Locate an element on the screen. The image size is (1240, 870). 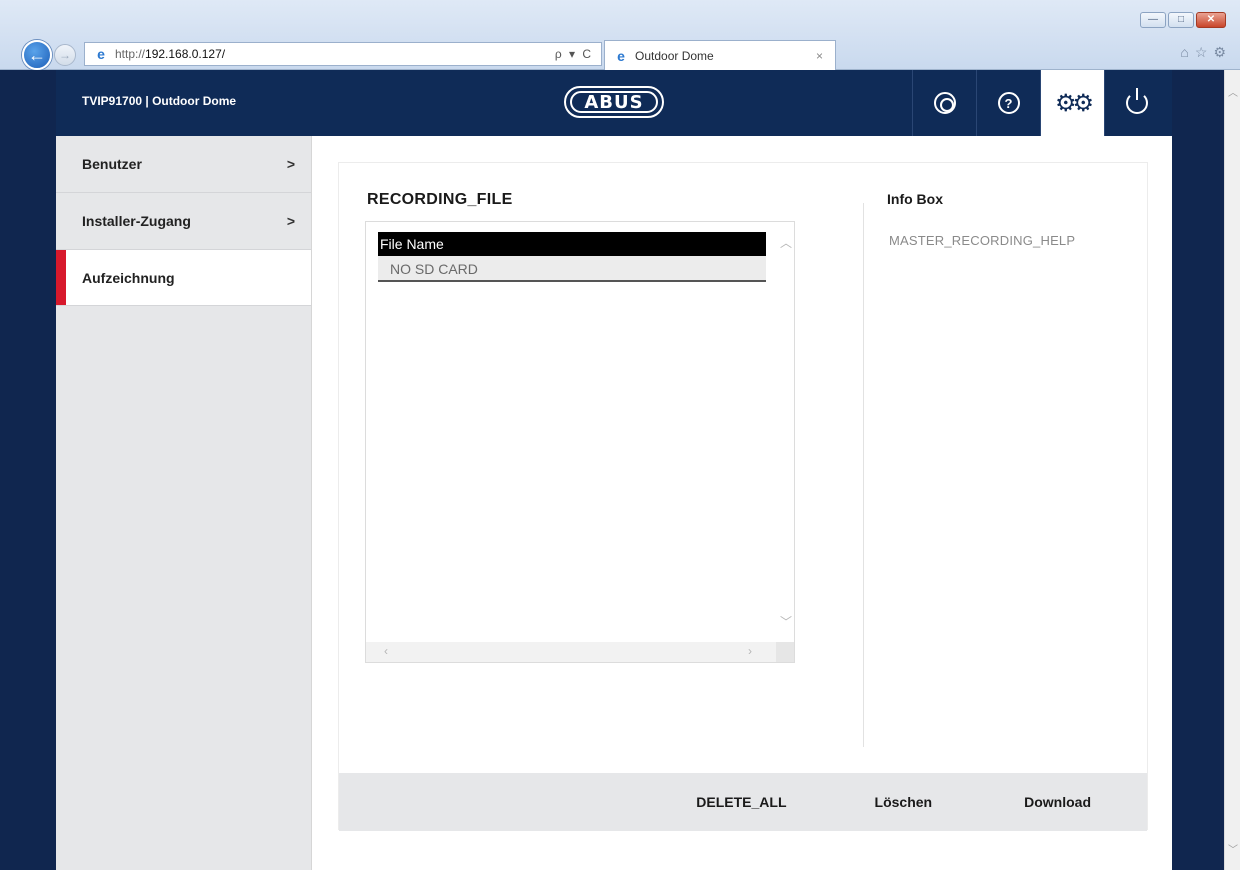
browser-toolbar-icons: ⌂ ☆ ⚙ is located at coordinates (1203, 52).